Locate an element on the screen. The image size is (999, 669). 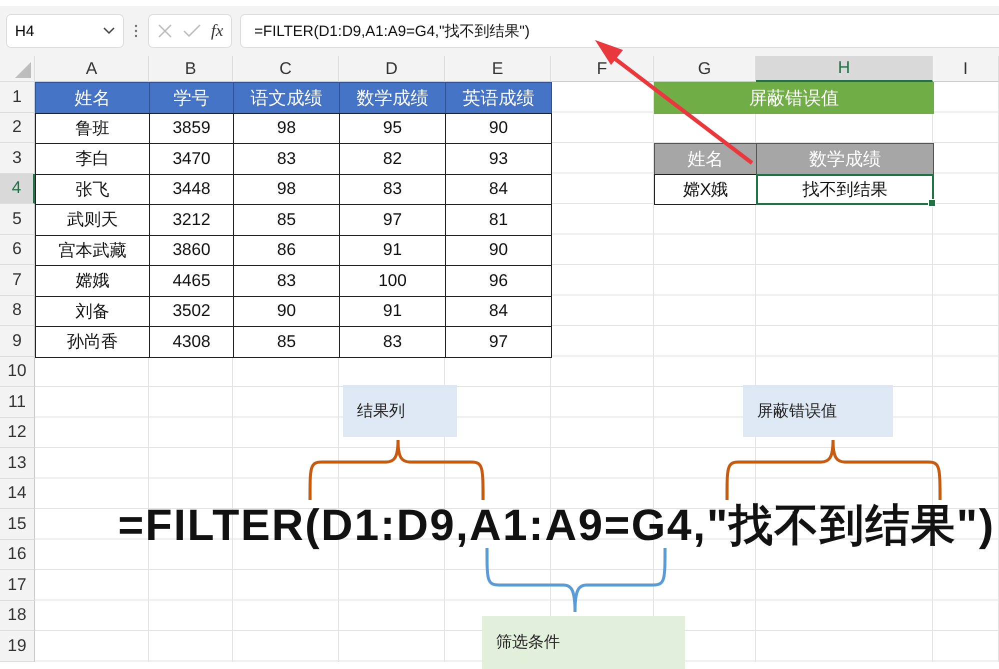
row-header: 19 is located at coordinates (17, 646).